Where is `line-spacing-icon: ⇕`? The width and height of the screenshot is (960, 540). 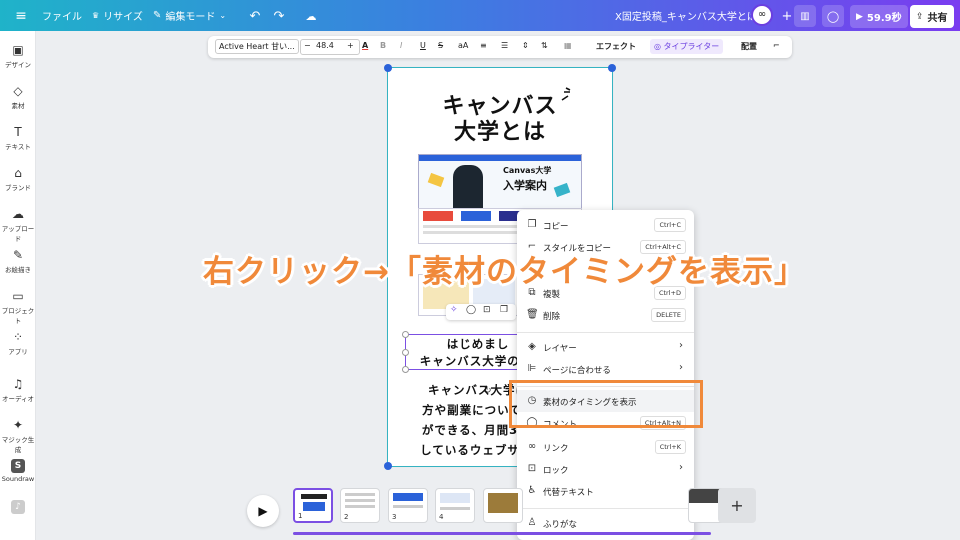 line-spacing-icon: ⇕ is located at coordinates (525, 45).